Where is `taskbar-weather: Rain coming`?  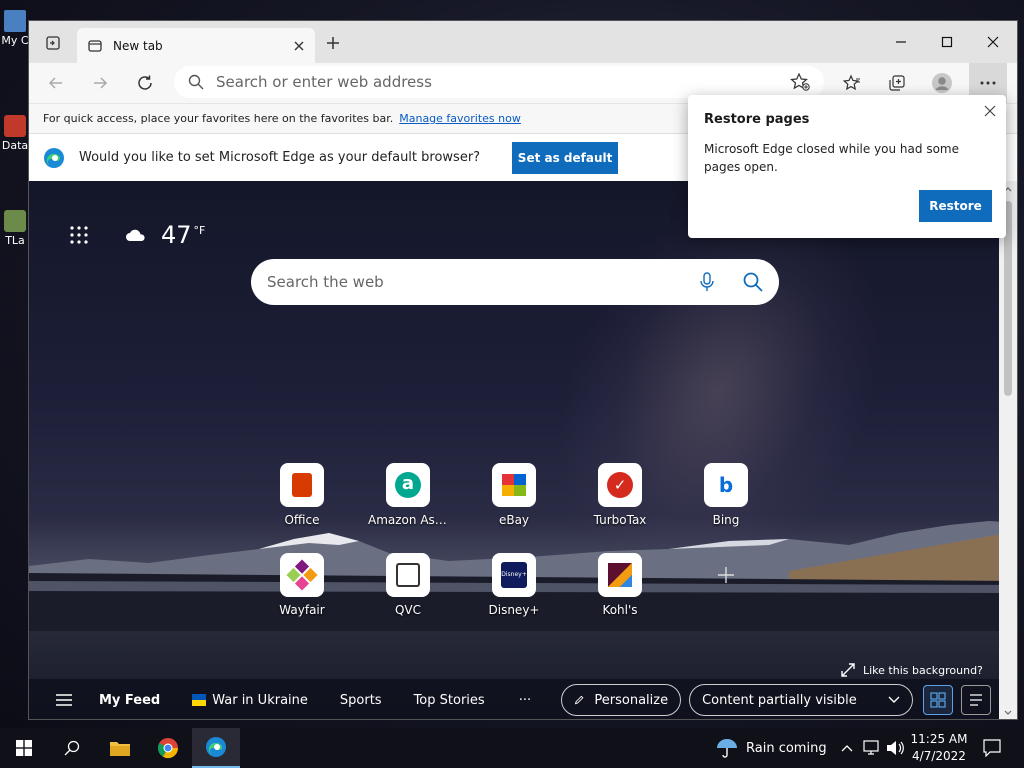 taskbar-weather: Rain coming is located at coordinates (771, 748).